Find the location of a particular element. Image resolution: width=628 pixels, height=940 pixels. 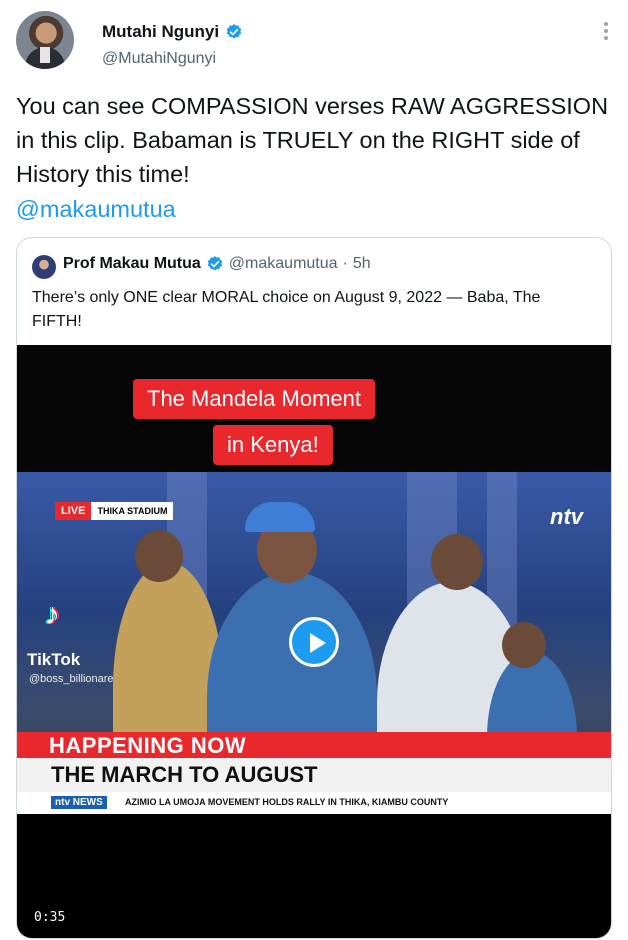

quoted-author-avatar is located at coordinates (44, 267).